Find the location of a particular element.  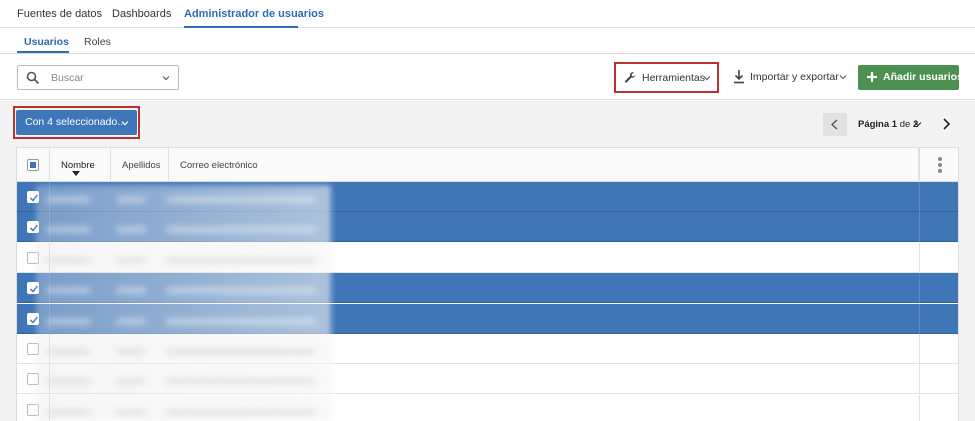

sub-navigation: Usuarios Roles is located at coordinates (487, 41).